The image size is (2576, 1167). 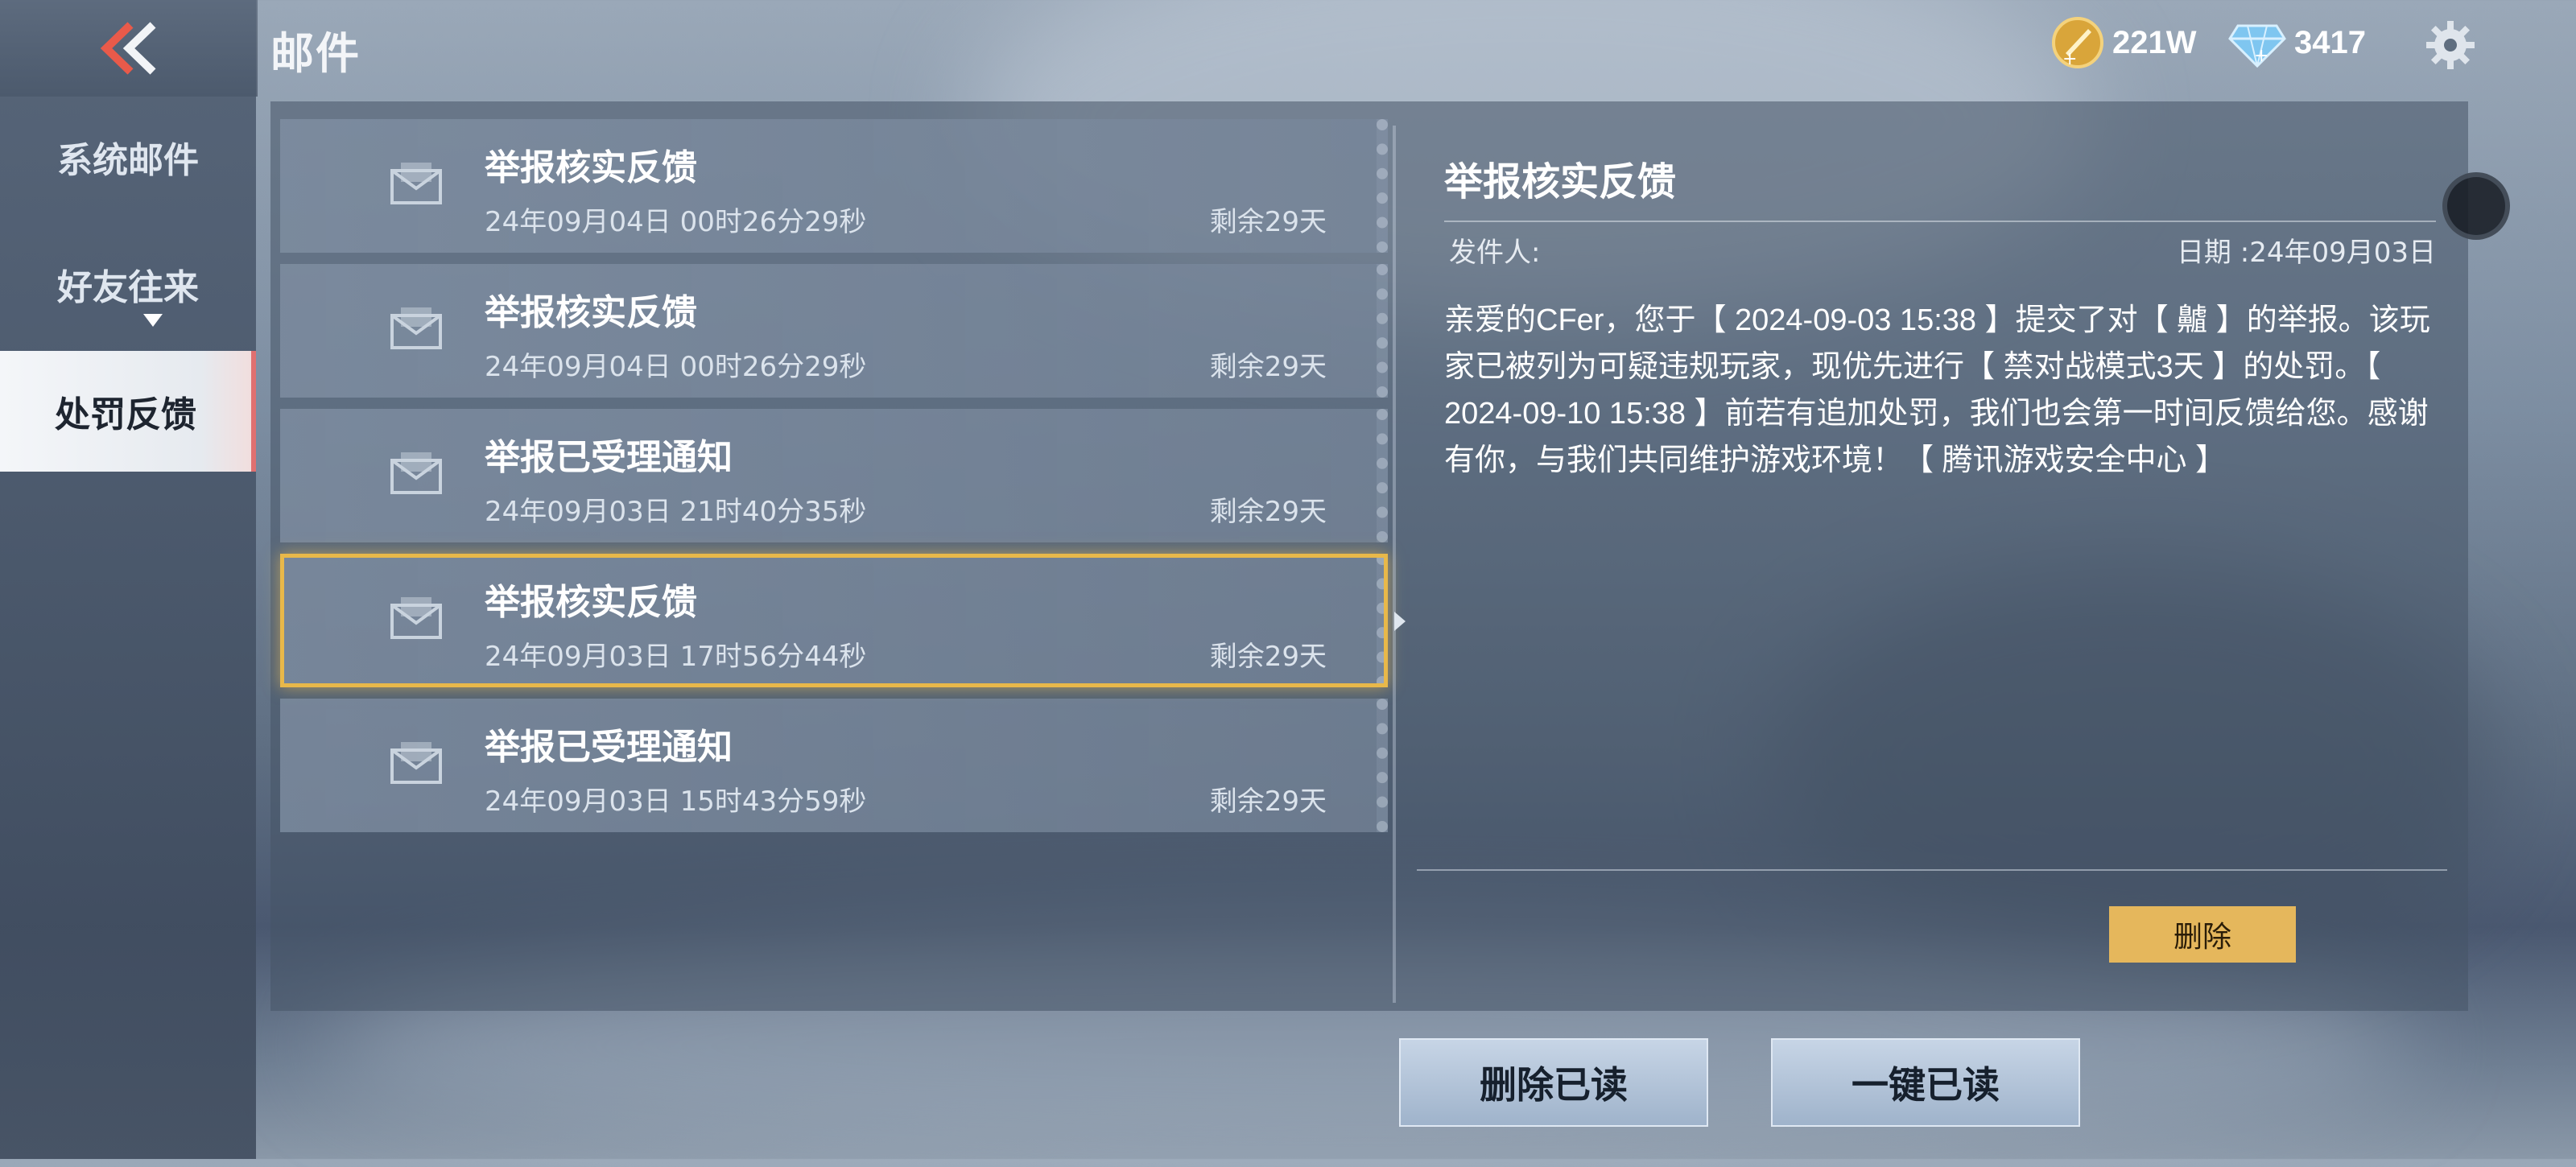 I want to click on selection-pointer-icon, so click(x=1400, y=621).